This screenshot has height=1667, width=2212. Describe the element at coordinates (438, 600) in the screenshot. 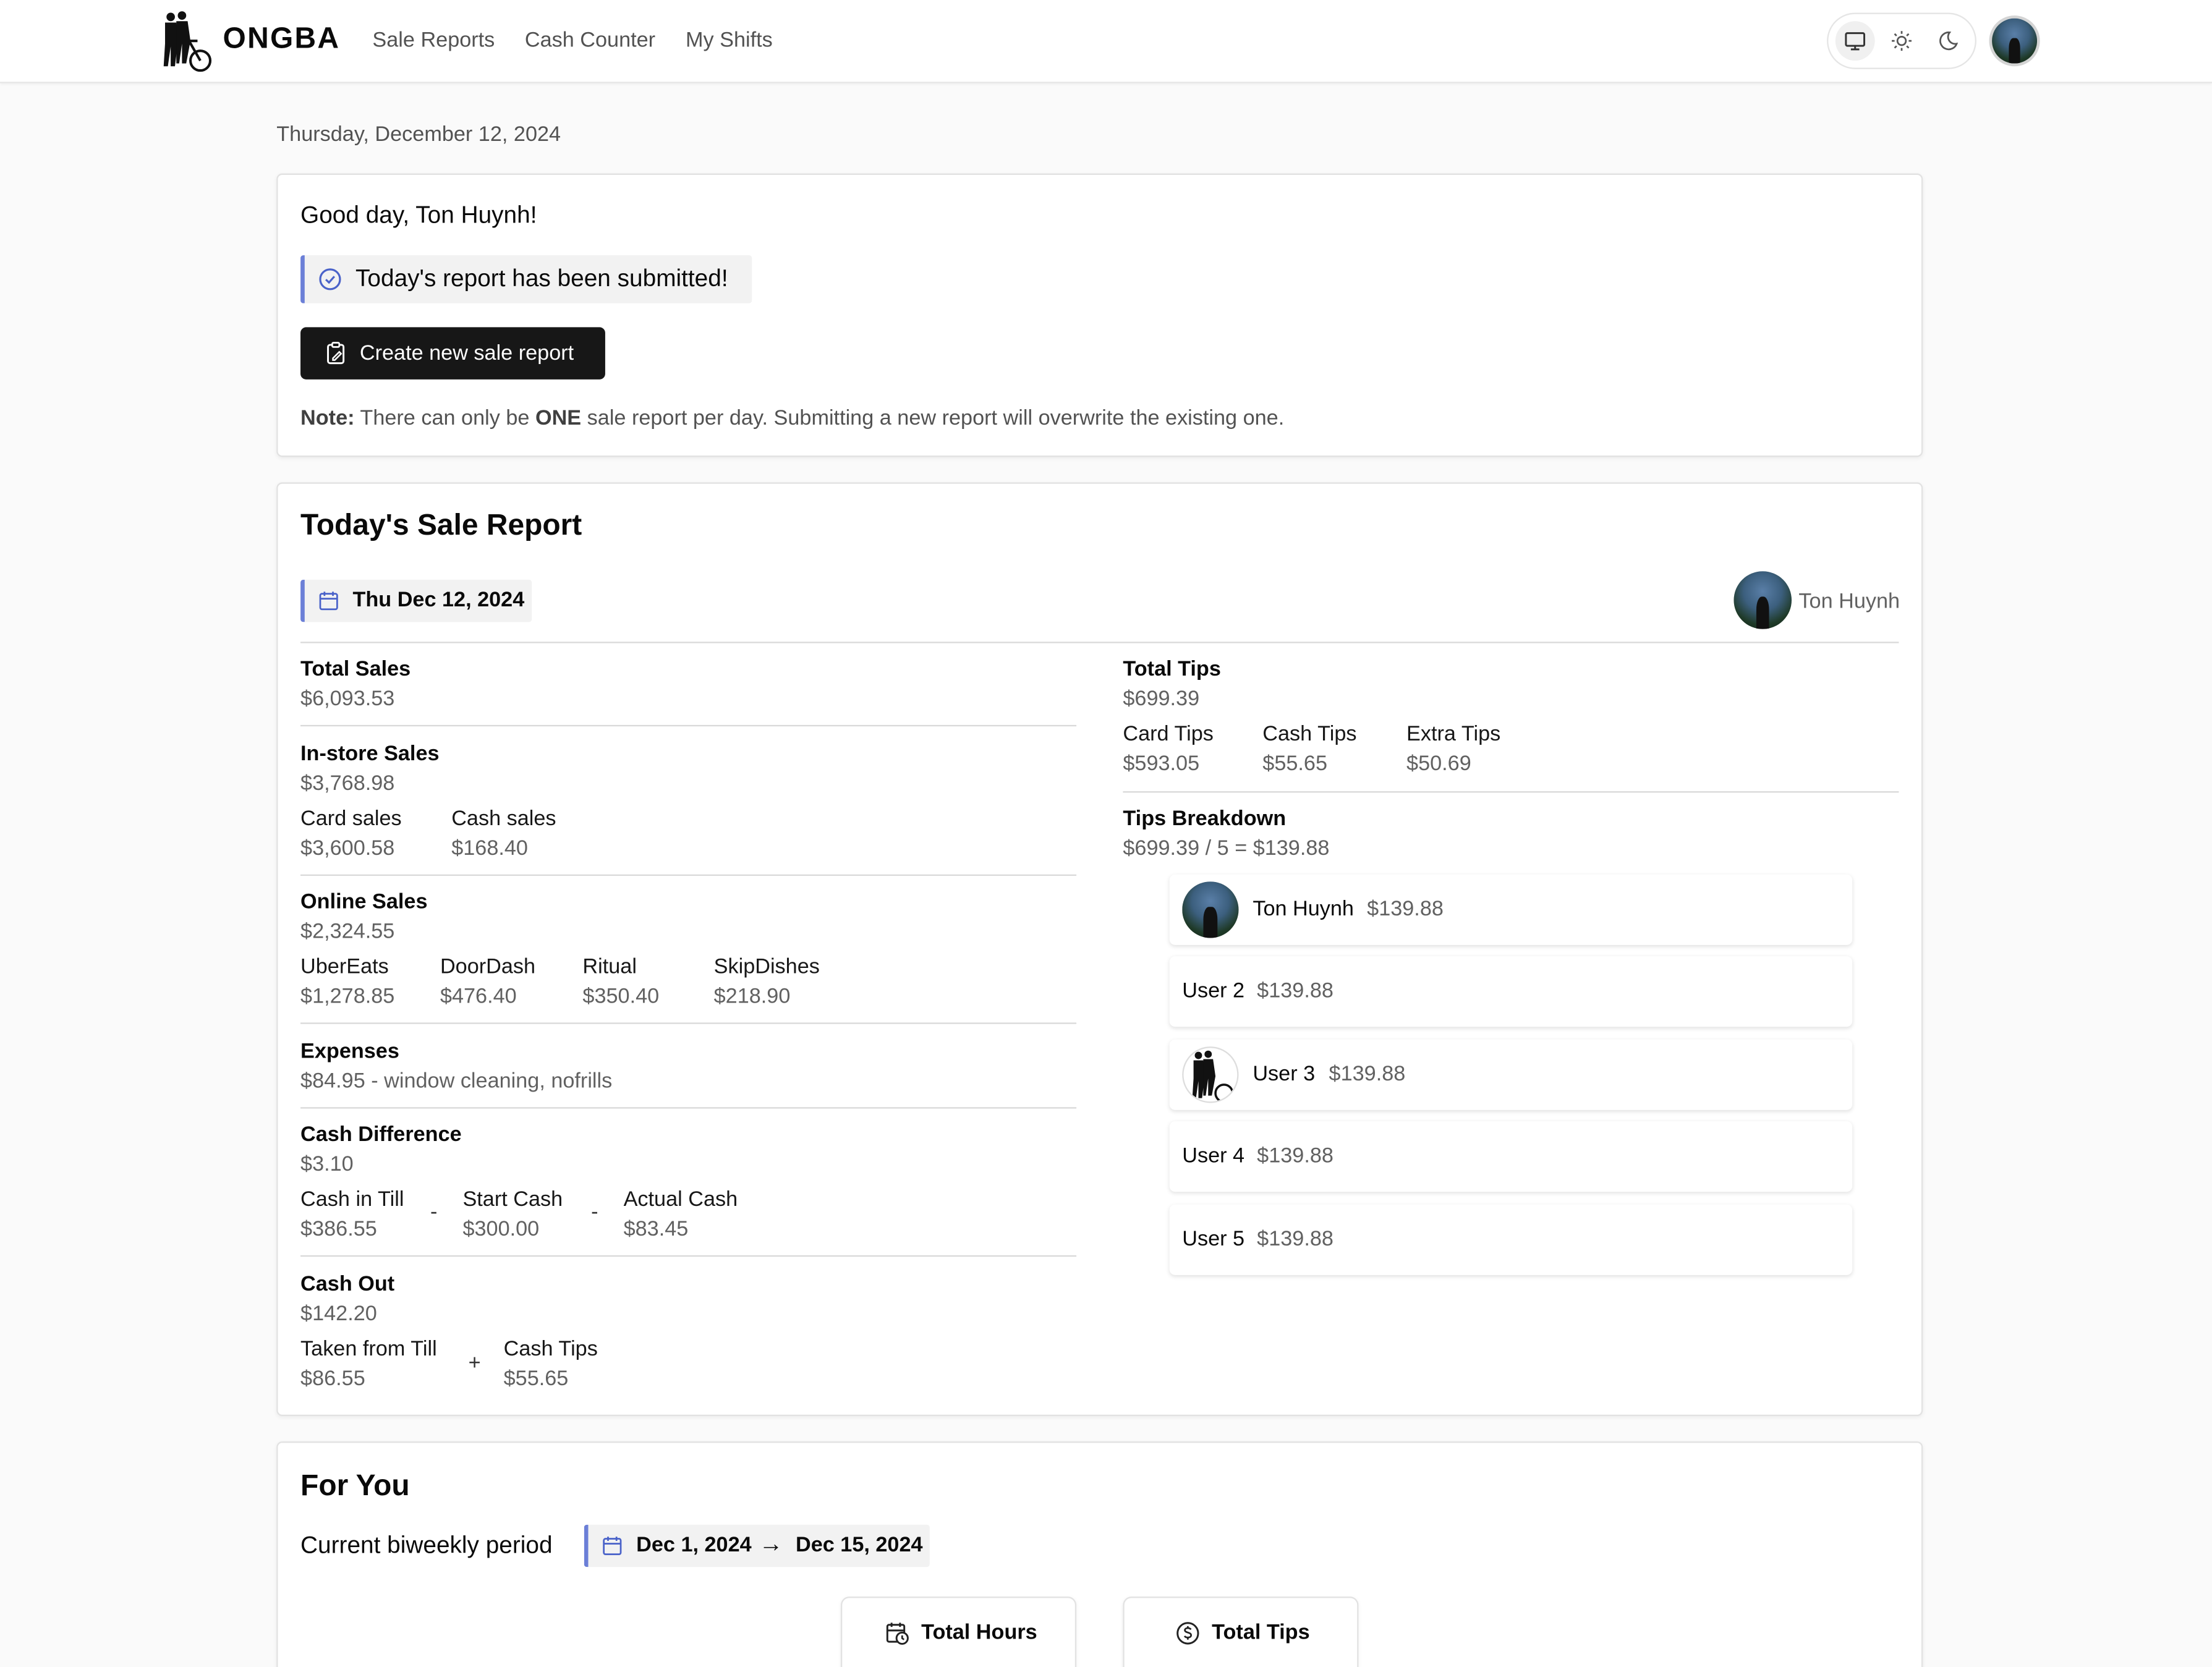

I see `report-date: Thu Dec 12, 2024` at that location.